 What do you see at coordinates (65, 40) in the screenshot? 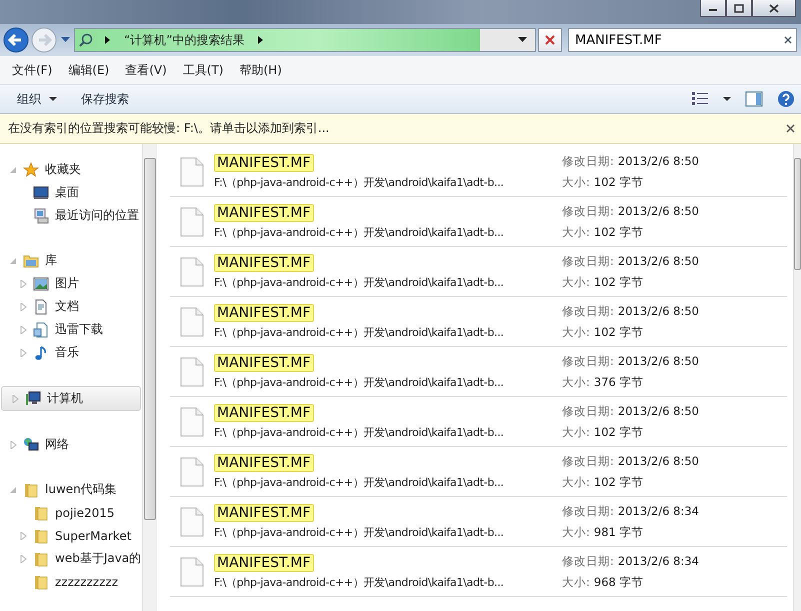
I see `history-dropdown-icon` at bounding box center [65, 40].